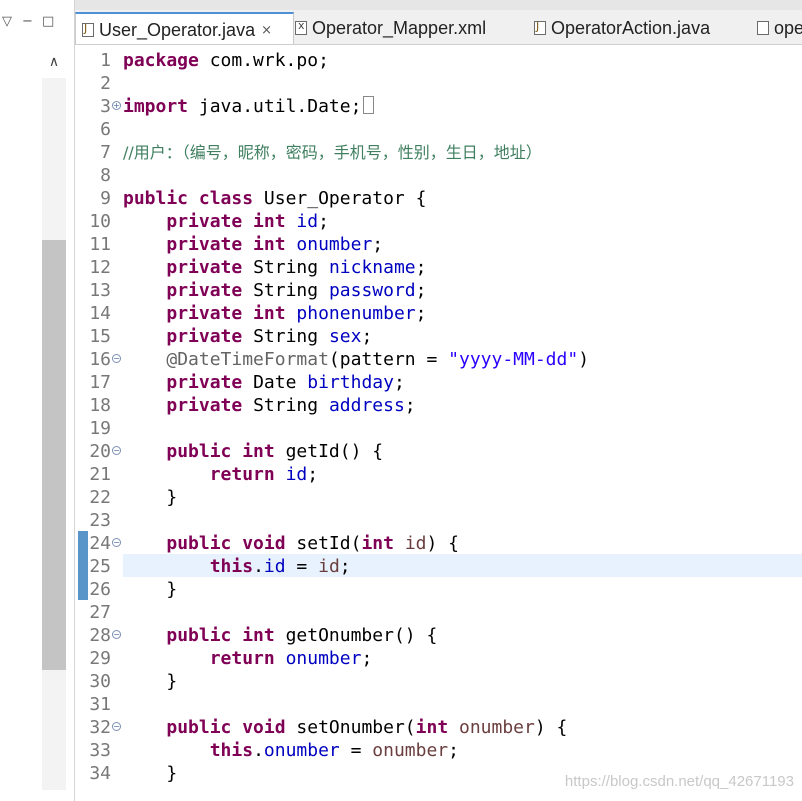 This screenshot has width=802, height=801. I want to click on tab-operator-mapper-xml: Operator_Mapper.xml, so click(410, 28).